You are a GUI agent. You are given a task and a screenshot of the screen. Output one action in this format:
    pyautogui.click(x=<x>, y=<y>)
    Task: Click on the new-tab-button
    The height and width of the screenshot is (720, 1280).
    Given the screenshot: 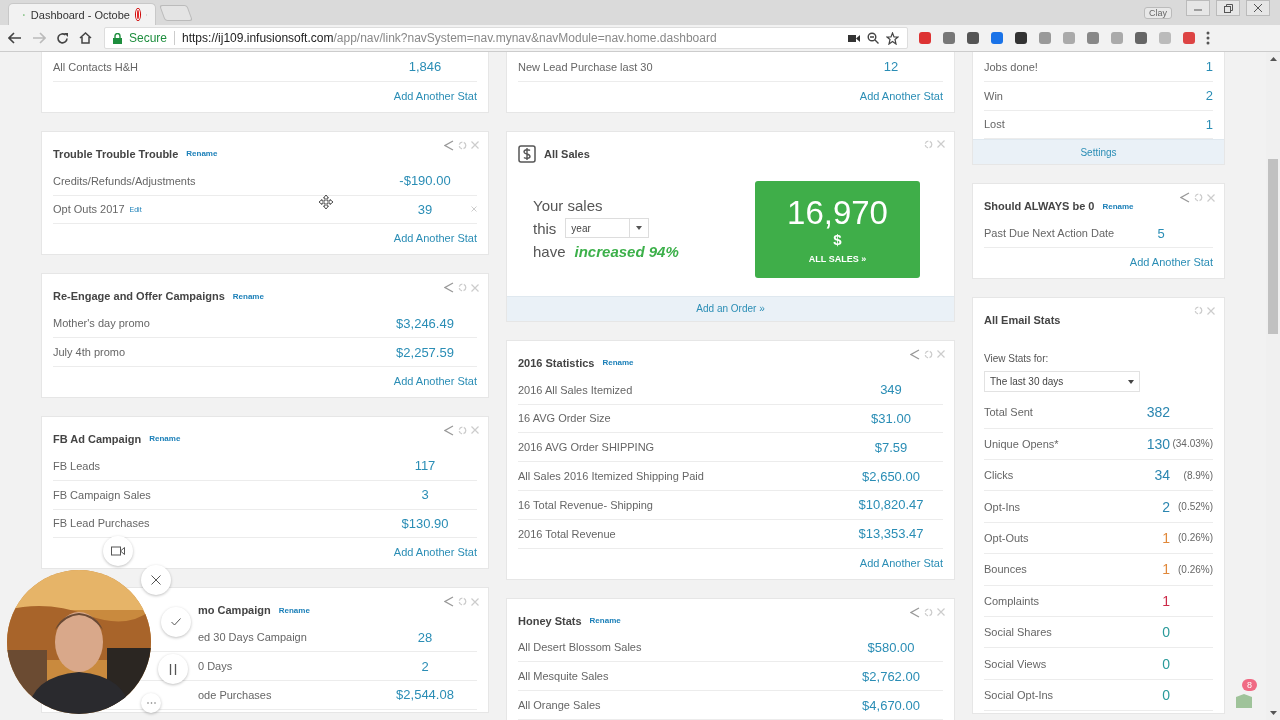 What is the action you would take?
    pyautogui.click(x=176, y=13)
    